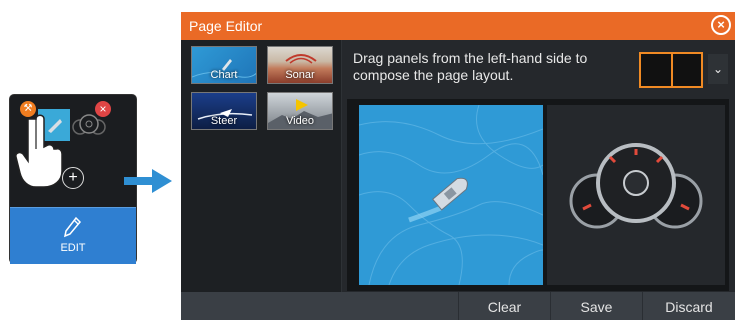  Describe the element at coordinates (596, 306) in the screenshot. I see `save-button: Save` at that location.